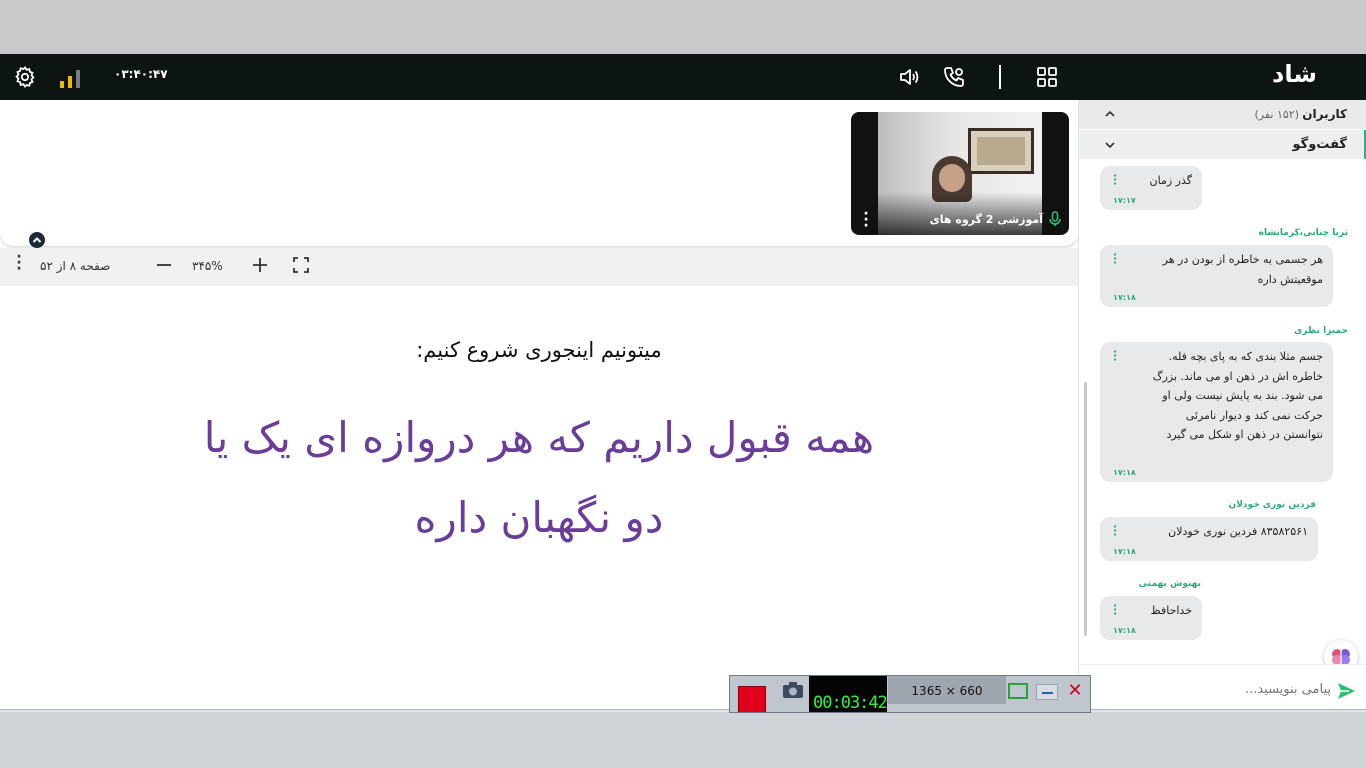  I want to click on collapse-video-button, so click(37, 240).